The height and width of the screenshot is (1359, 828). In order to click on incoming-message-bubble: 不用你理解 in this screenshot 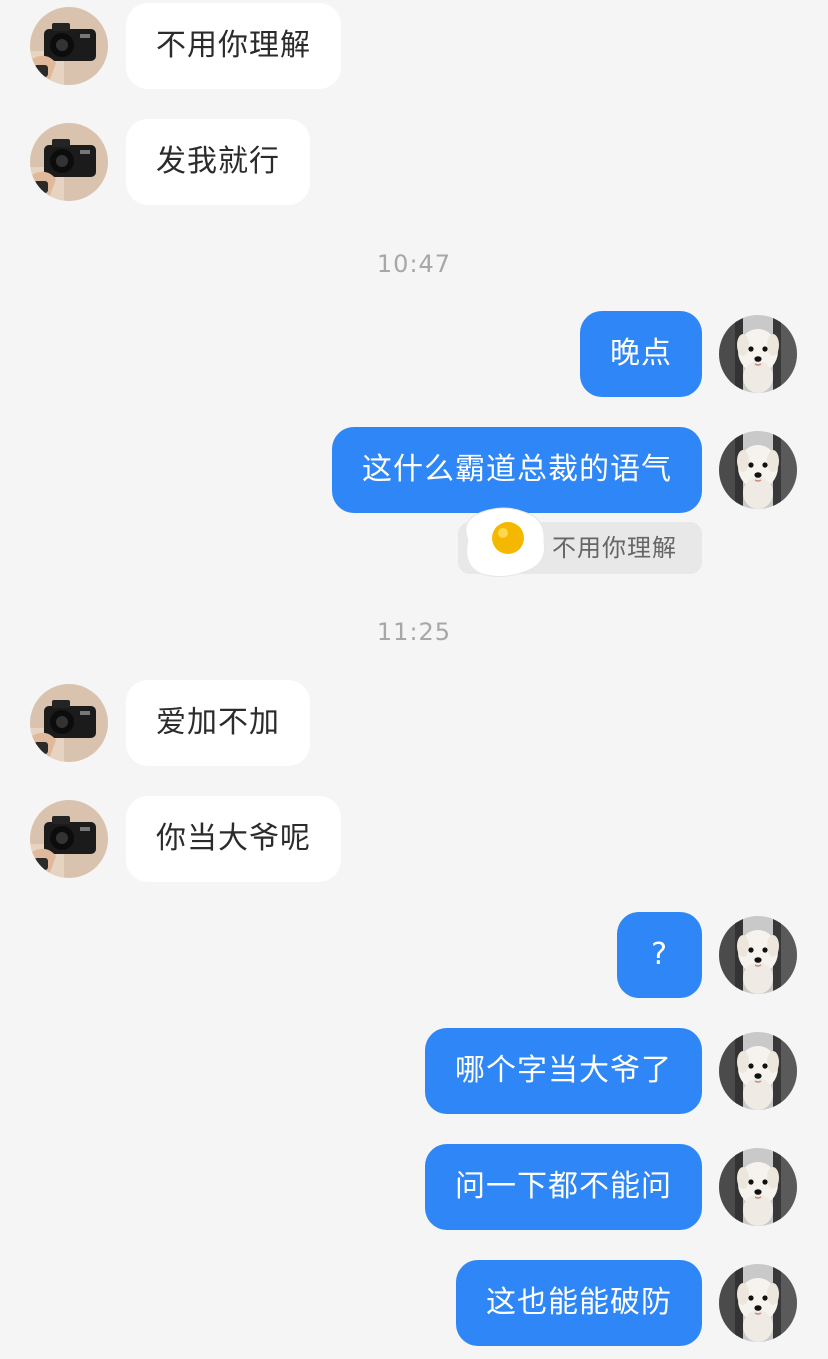, I will do `click(233, 46)`.